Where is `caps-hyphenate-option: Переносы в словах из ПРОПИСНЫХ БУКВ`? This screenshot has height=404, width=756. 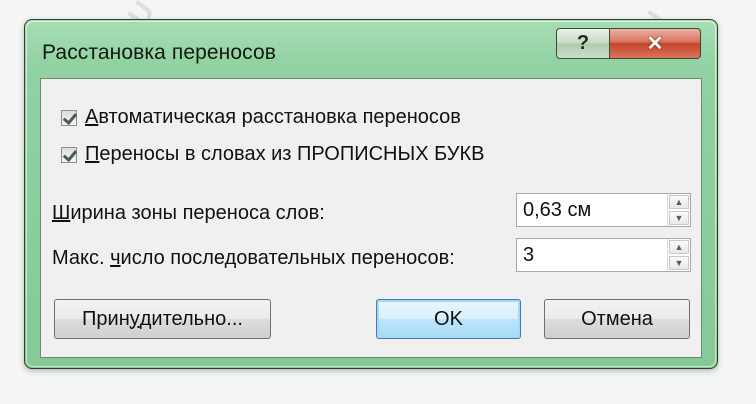 caps-hyphenate-option: Переносы в словах из ПРОПИСНЫХ БУКВ is located at coordinates (272, 154).